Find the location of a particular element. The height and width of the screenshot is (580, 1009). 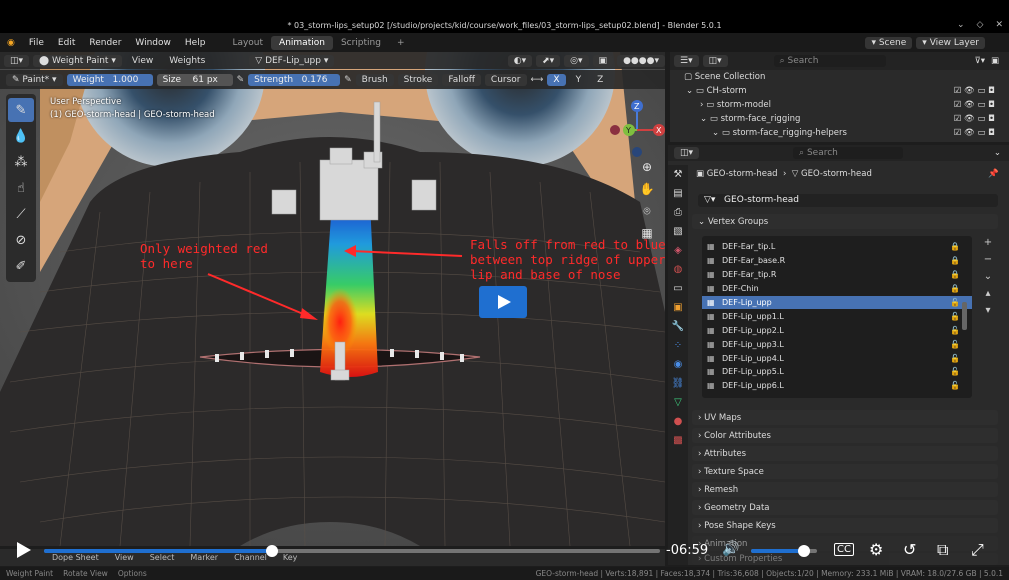

outliner-row: ⌄ ▭ storm-face_rigging-helpers ☑ 👁 ▭ ◘ is located at coordinates (839, 133).